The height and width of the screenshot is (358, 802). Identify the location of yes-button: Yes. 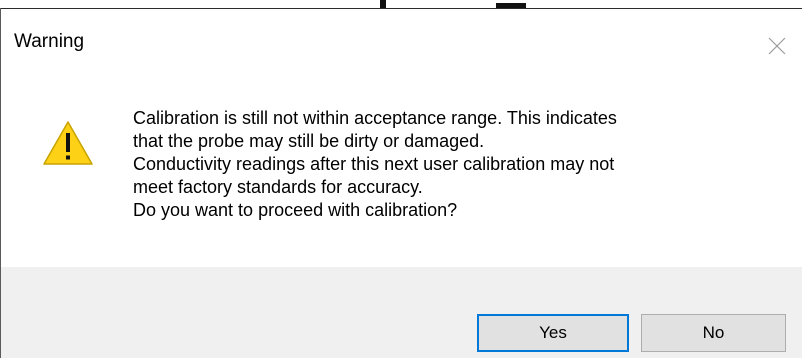
(553, 333).